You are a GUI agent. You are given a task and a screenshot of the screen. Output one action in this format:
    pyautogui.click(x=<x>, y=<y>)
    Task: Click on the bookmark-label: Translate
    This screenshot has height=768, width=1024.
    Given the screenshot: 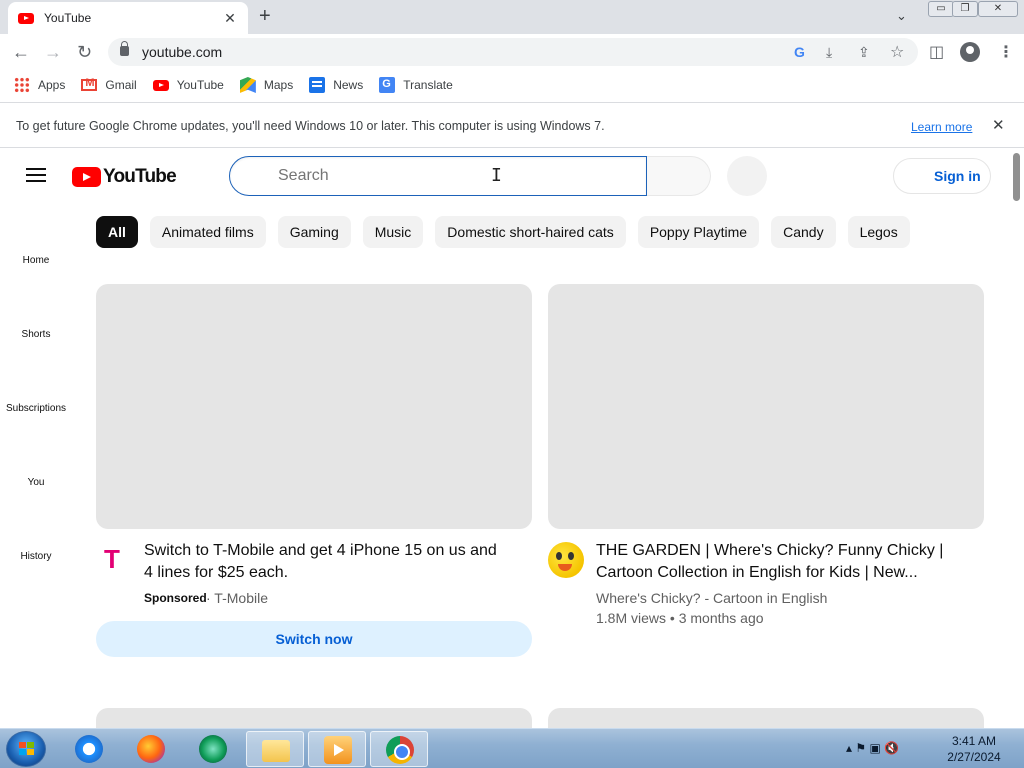 What is the action you would take?
    pyautogui.click(x=428, y=85)
    